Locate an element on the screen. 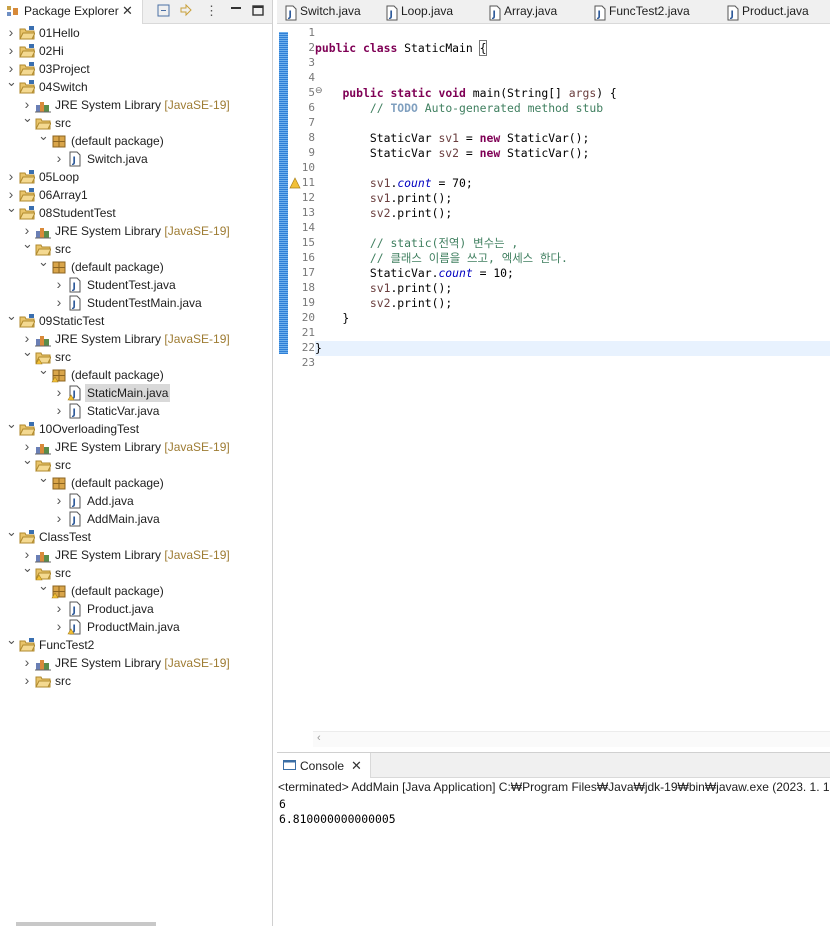 This screenshot has width=830, height=926. editor-tab: J Loop.java is located at coordinates (438, 12).